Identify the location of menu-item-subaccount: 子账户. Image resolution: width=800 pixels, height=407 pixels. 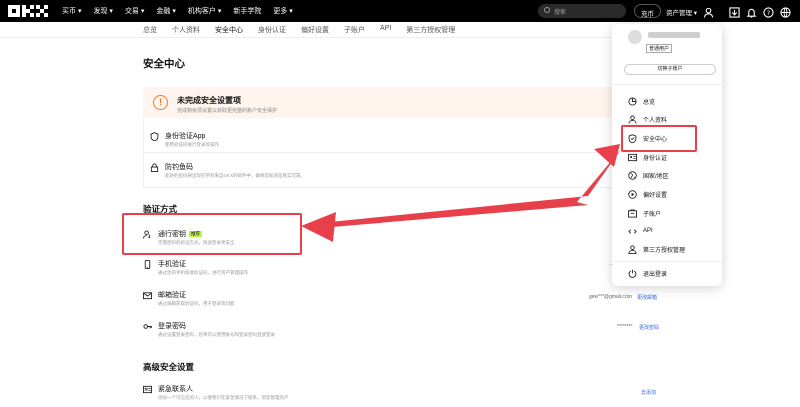
(644, 213).